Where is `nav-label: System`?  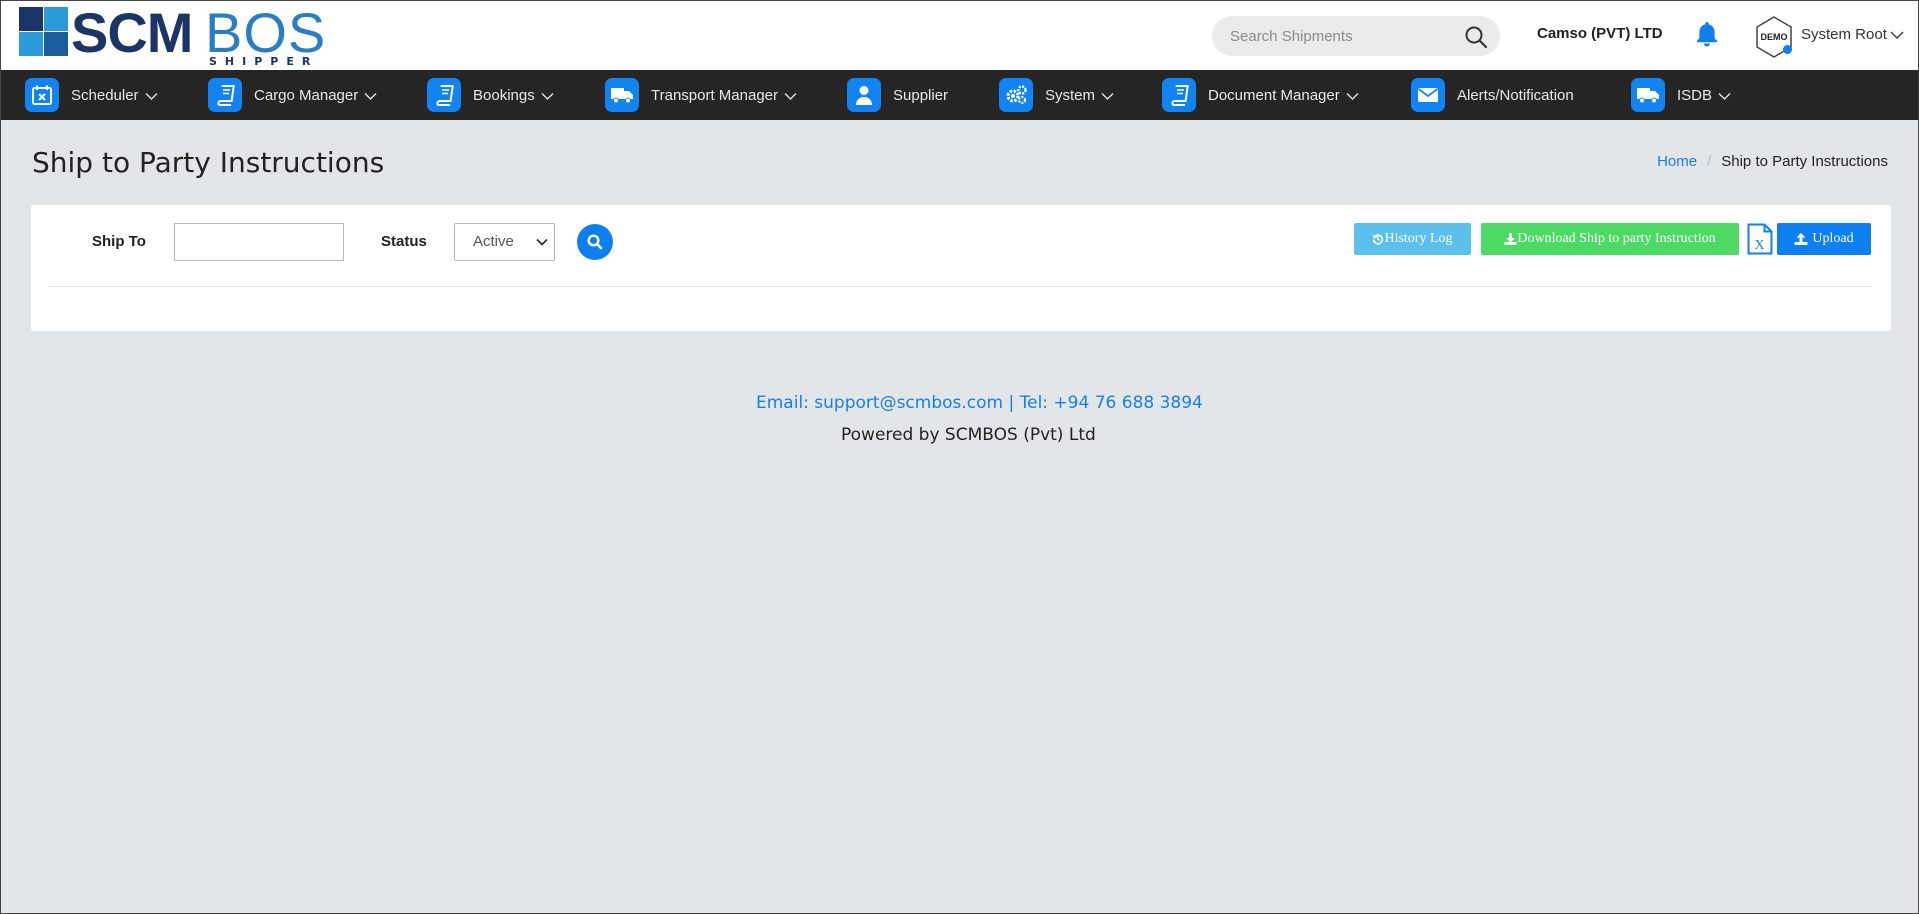 nav-label: System is located at coordinates (1070, 95).